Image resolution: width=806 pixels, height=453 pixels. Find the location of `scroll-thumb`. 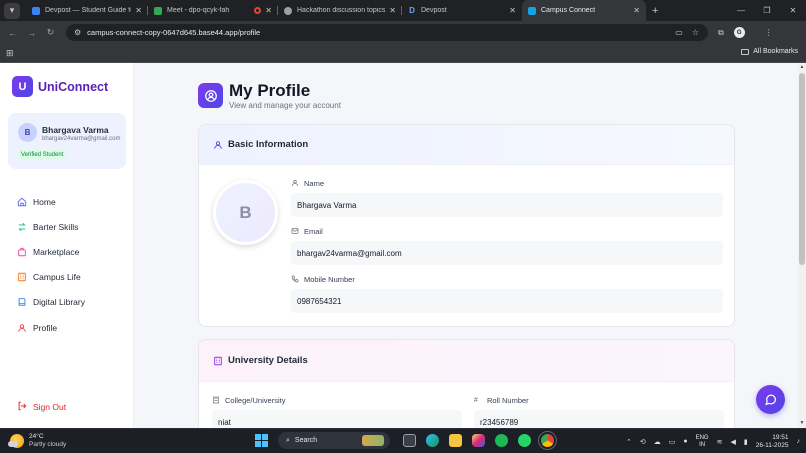

scroll-thumb is located at coordinates (802, 169).